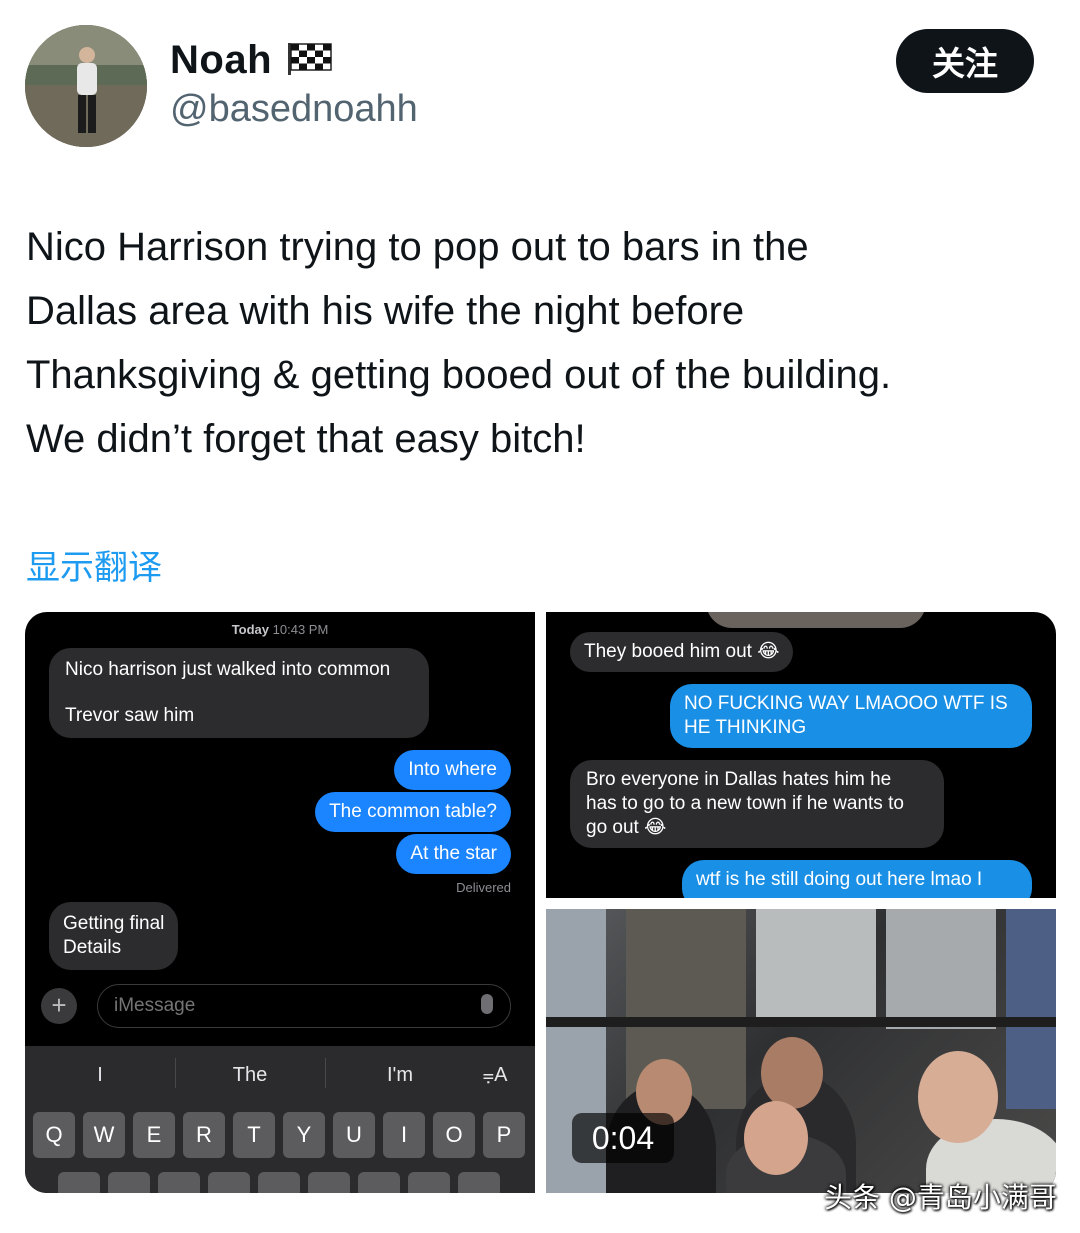 The image size is (1080, 1233). What do you see at coordinates (495, 1075) in the screenshot?
I see `translate-keyboard-icon: ⩦A` at bounding box center [495, 1075].